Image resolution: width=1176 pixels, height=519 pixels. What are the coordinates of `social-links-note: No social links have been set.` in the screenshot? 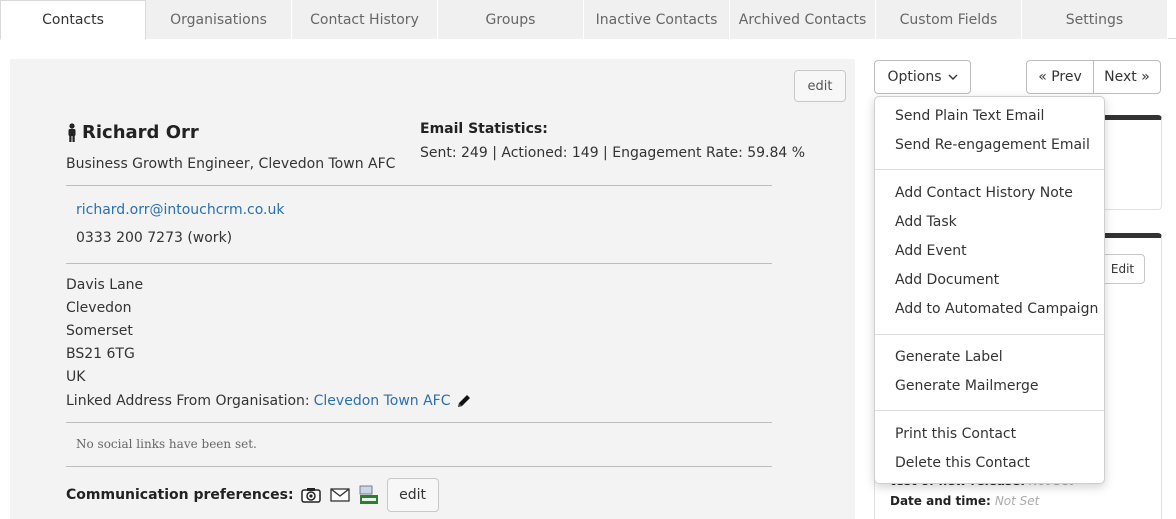 It's located at (166, 444).